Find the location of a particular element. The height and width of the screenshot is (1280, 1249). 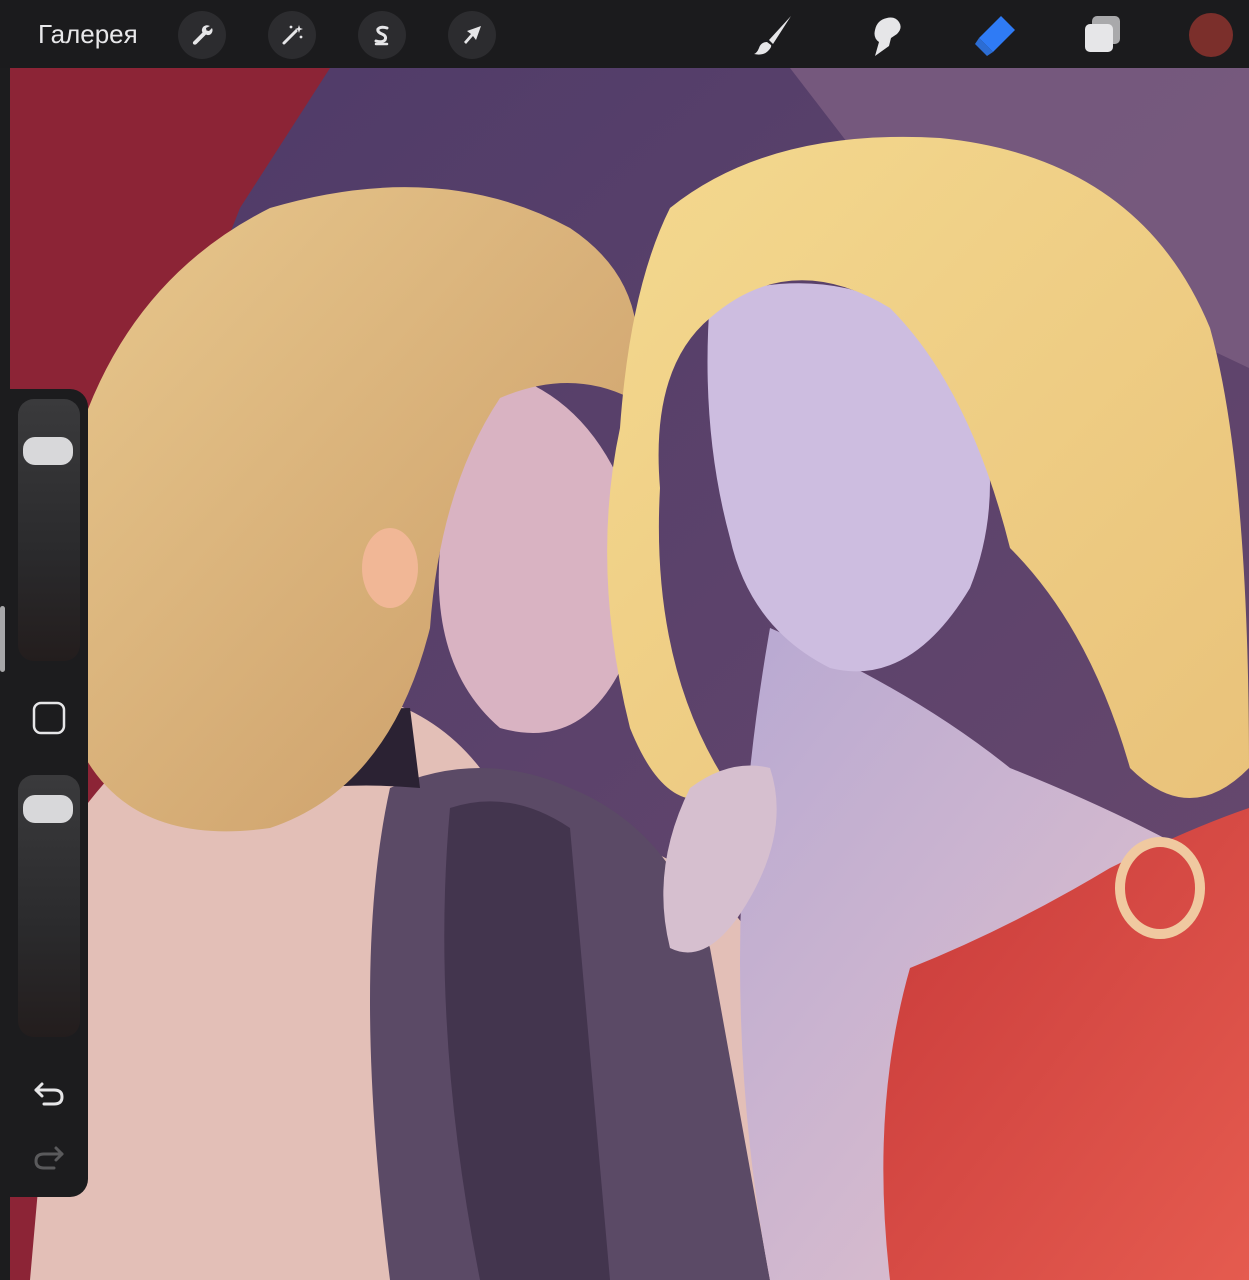

redo-button is located at coordinates (49, 1157).